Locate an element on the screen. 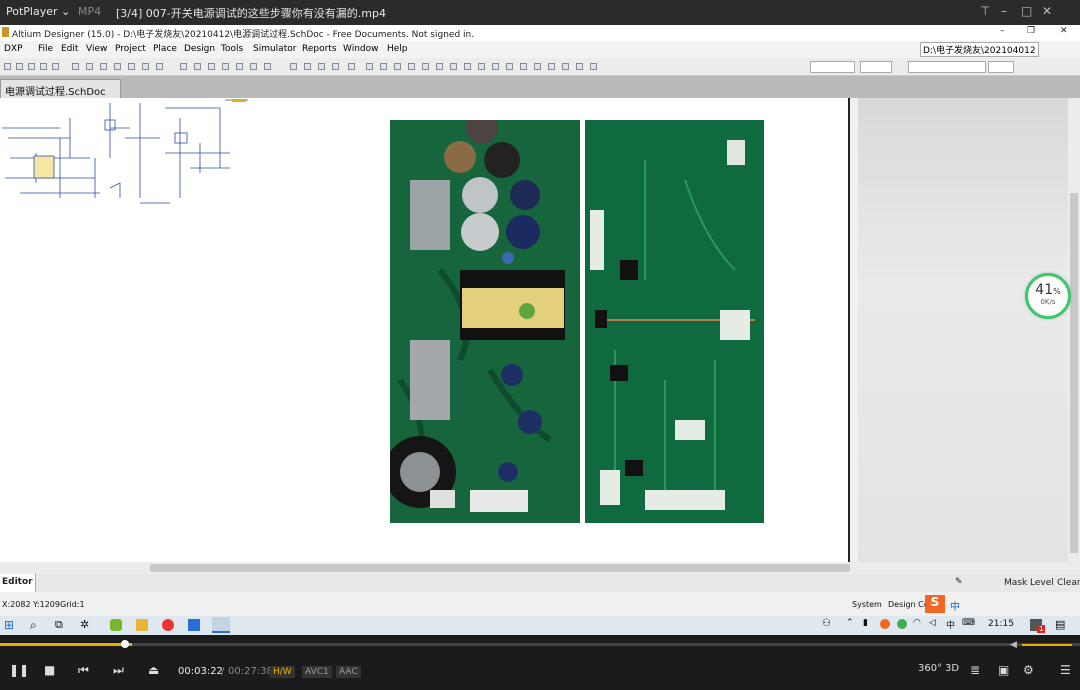 The image size is (1080, 690). horizontal-scrollbar is located at coordinates (540, 568).